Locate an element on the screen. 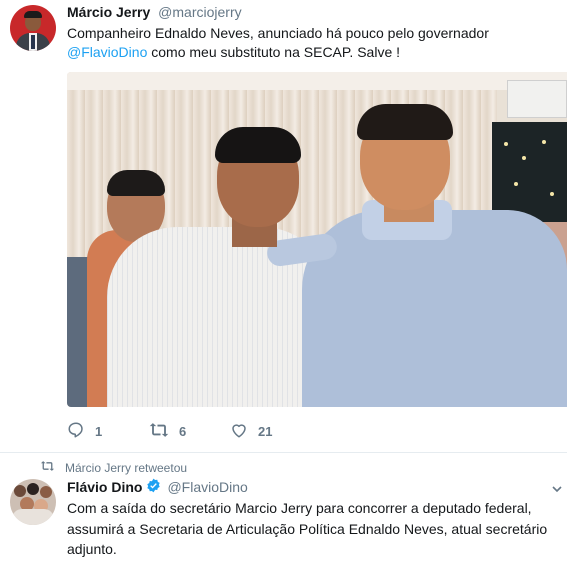 This screenshot has width=567, height=563. tweet-text-part: como meu substituto na SECAP. Salve ! is located at coordinates (274, 52).